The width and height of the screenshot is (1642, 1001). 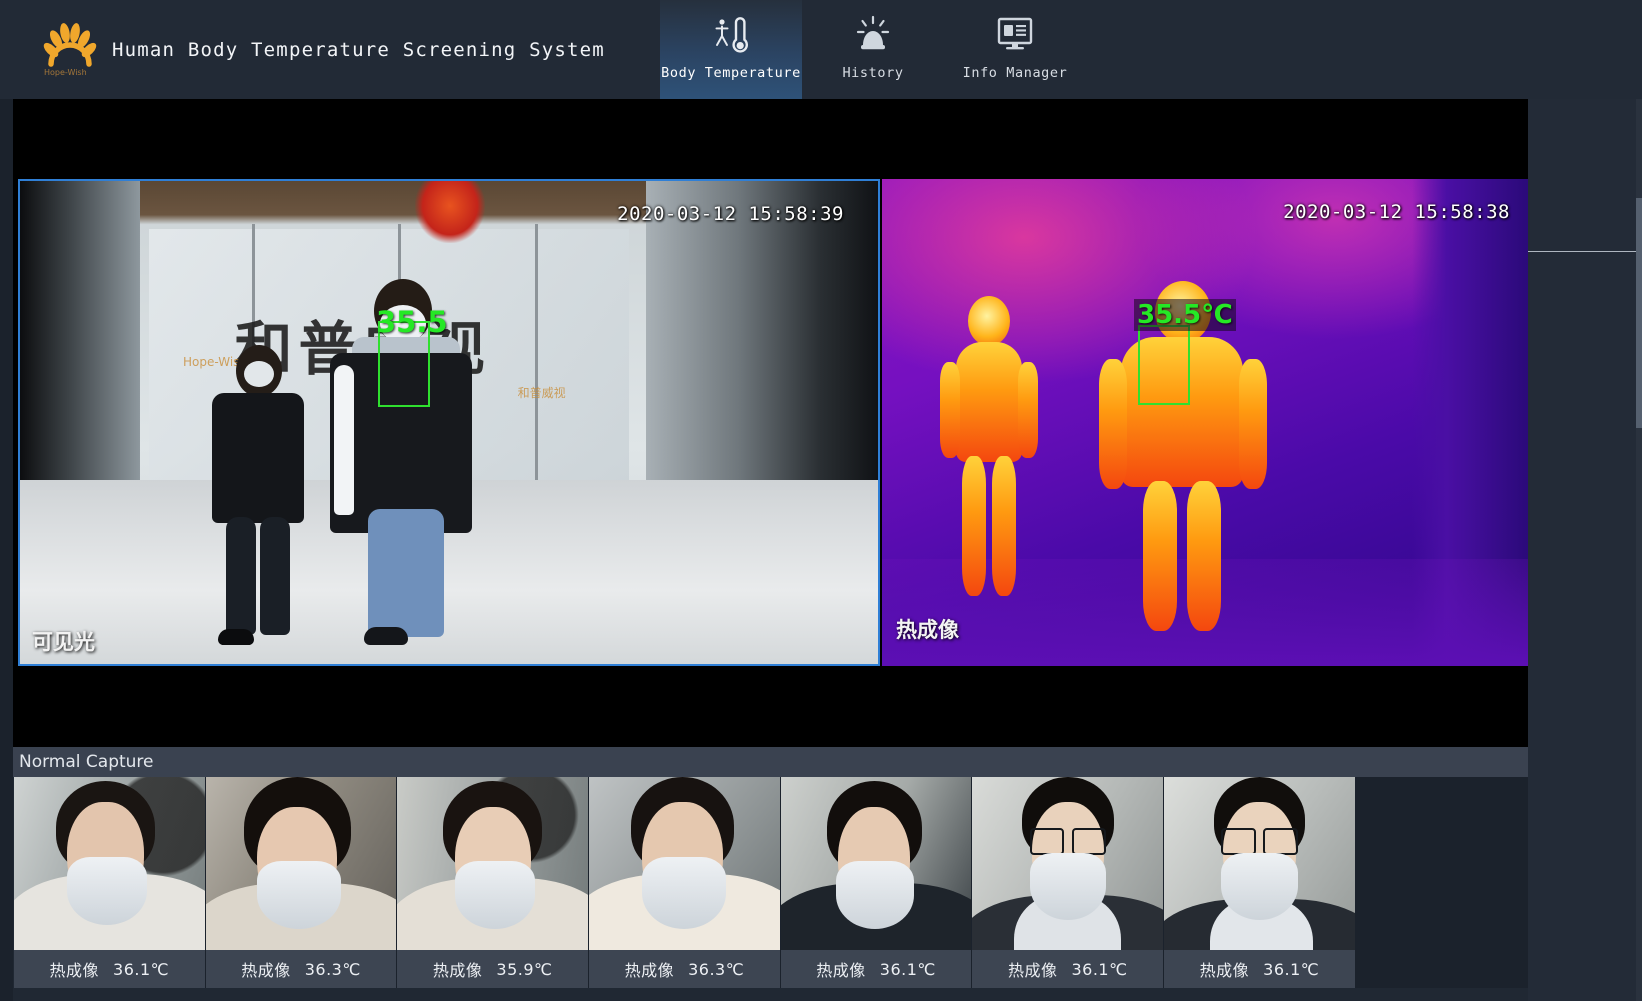 I want to click on left-gutter, so click(x=6, y=550).